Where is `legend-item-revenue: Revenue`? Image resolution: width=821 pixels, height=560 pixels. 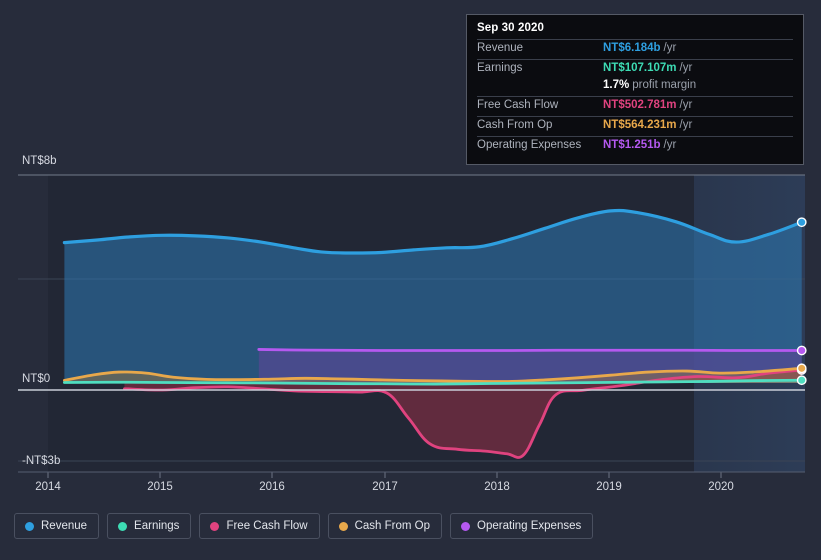 legend-item-revenue: Revenue is located at coordinates (57, 526).